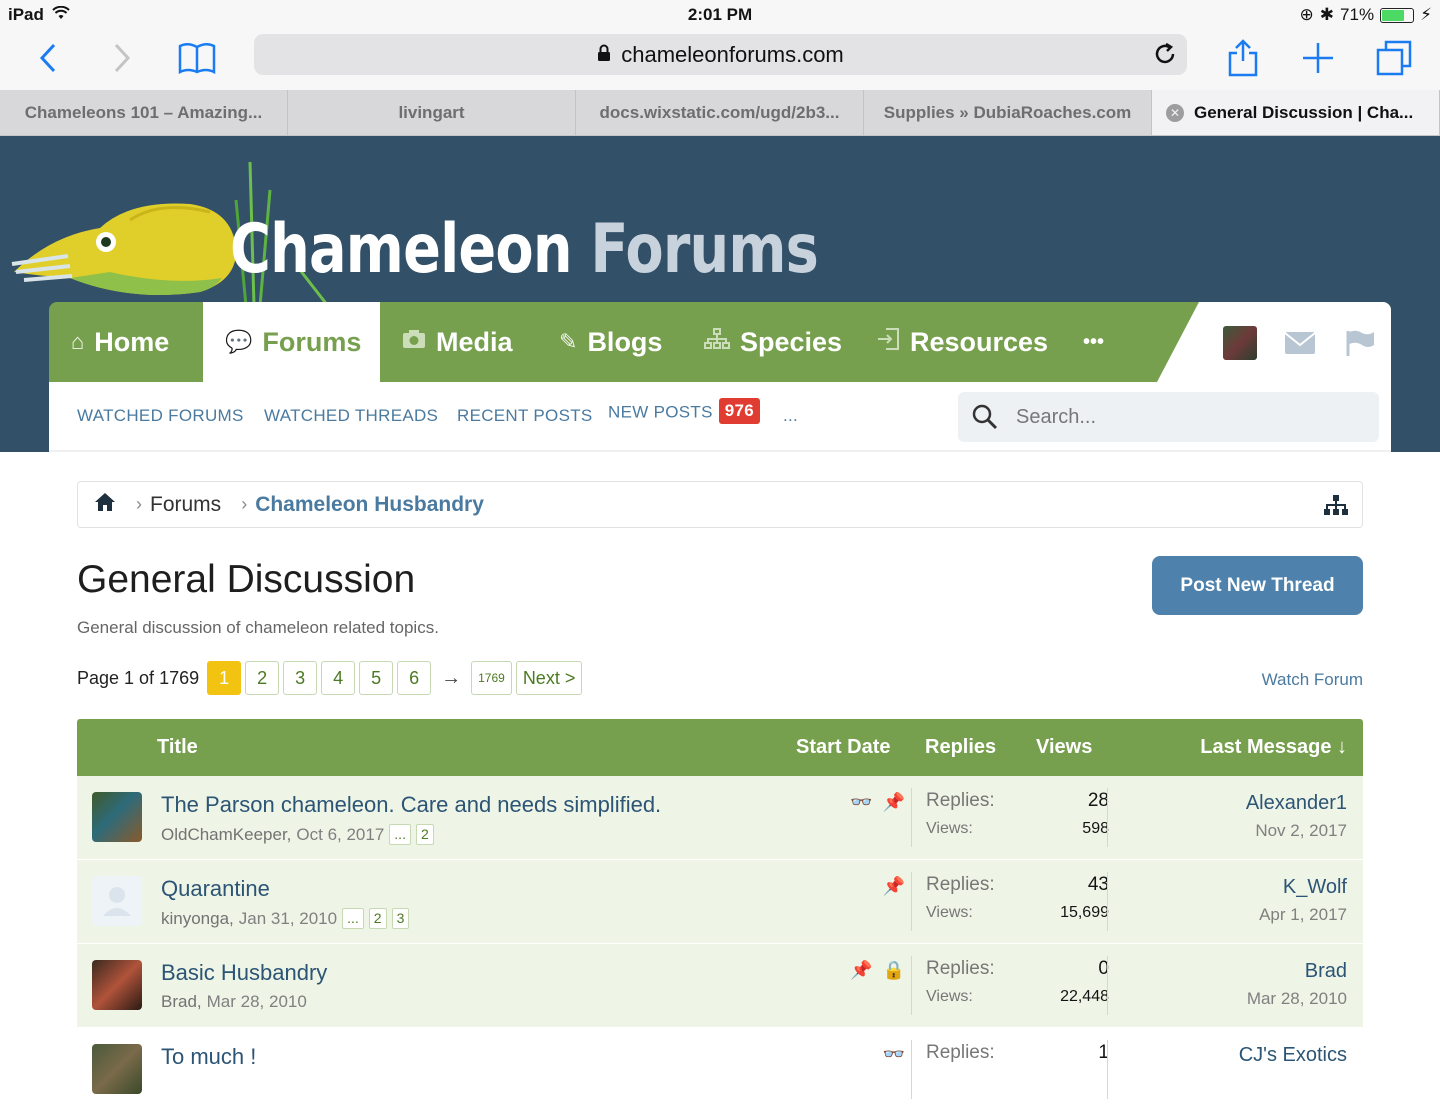  I want to click on subnav-watched-forums: WATCHED FORUMS, so click(160, 416).